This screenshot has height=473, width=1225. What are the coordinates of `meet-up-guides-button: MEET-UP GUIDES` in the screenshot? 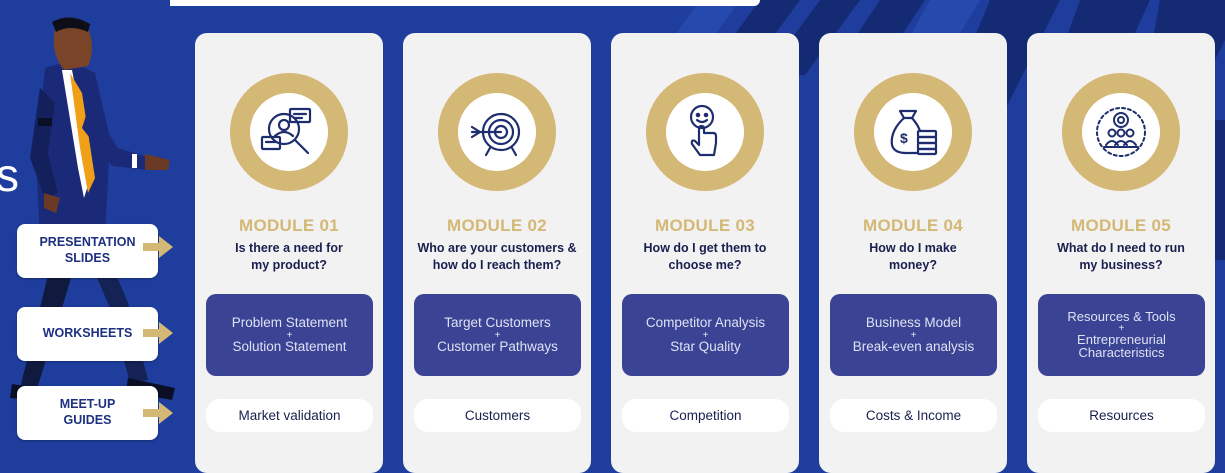 It's located at (87, 413).